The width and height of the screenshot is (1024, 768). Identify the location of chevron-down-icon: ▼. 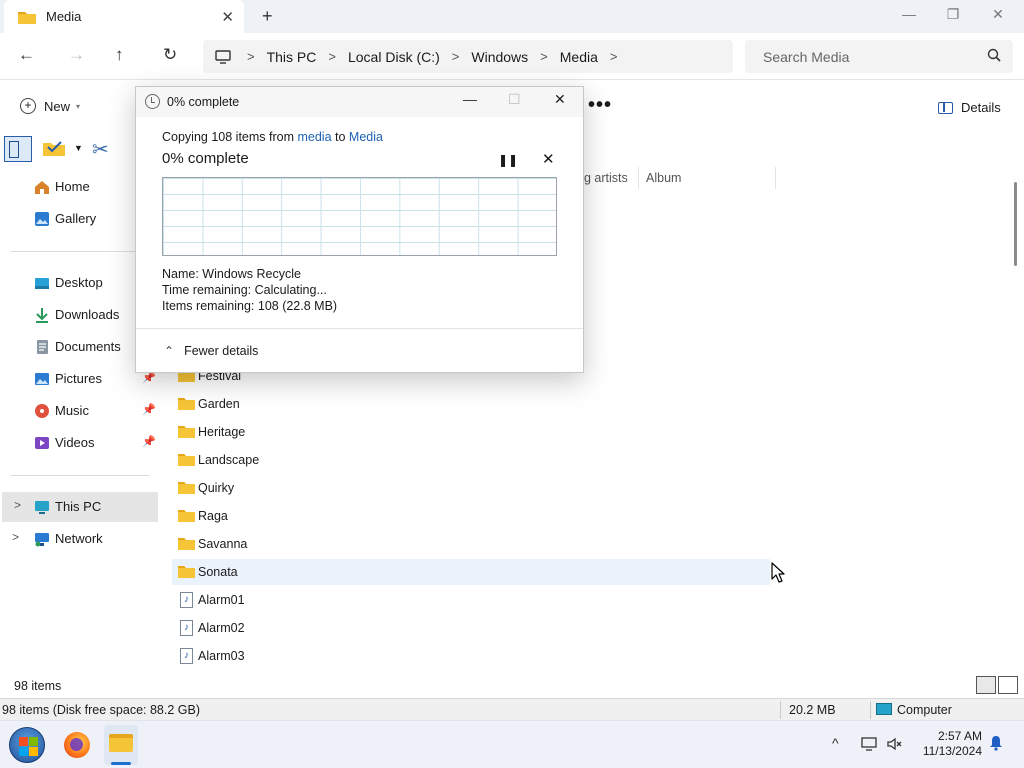
(78, 148).